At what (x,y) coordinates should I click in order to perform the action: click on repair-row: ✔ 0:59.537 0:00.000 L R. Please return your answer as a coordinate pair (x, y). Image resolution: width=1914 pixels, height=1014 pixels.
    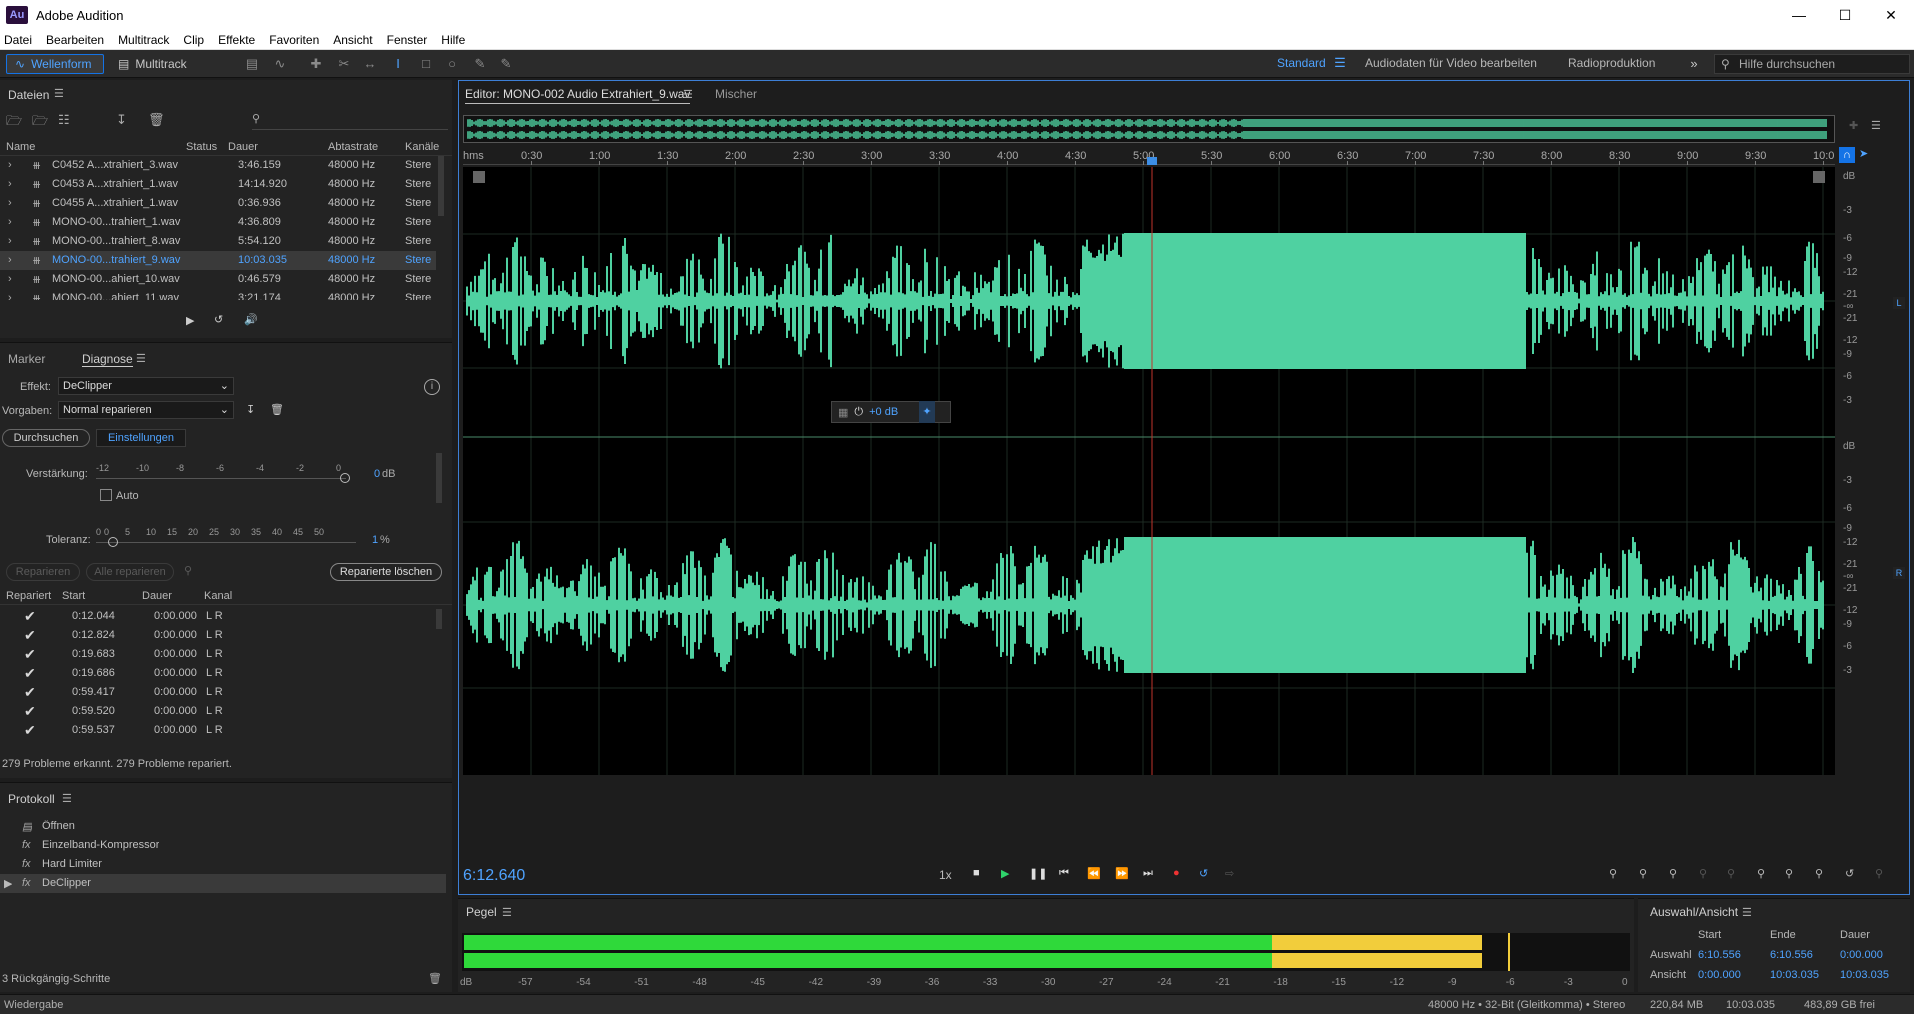
    Looking at the image, I should click on (218, 730).